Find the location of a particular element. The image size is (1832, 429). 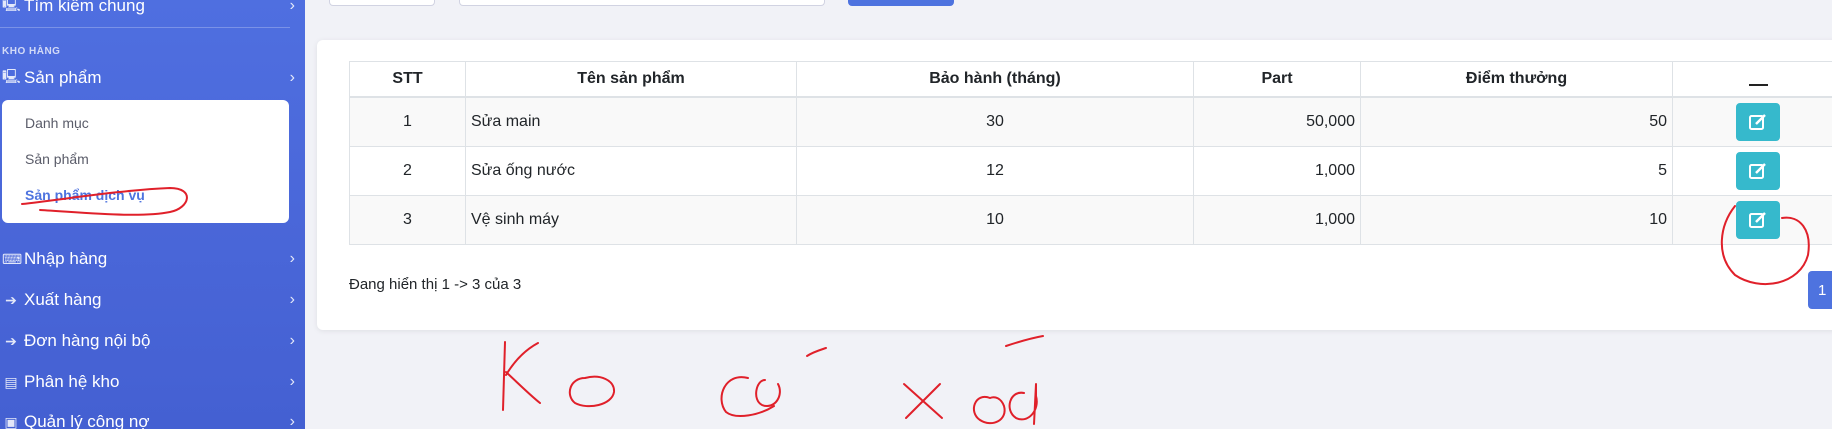

cell-stt: 2 is located at coordinates (407, 171).